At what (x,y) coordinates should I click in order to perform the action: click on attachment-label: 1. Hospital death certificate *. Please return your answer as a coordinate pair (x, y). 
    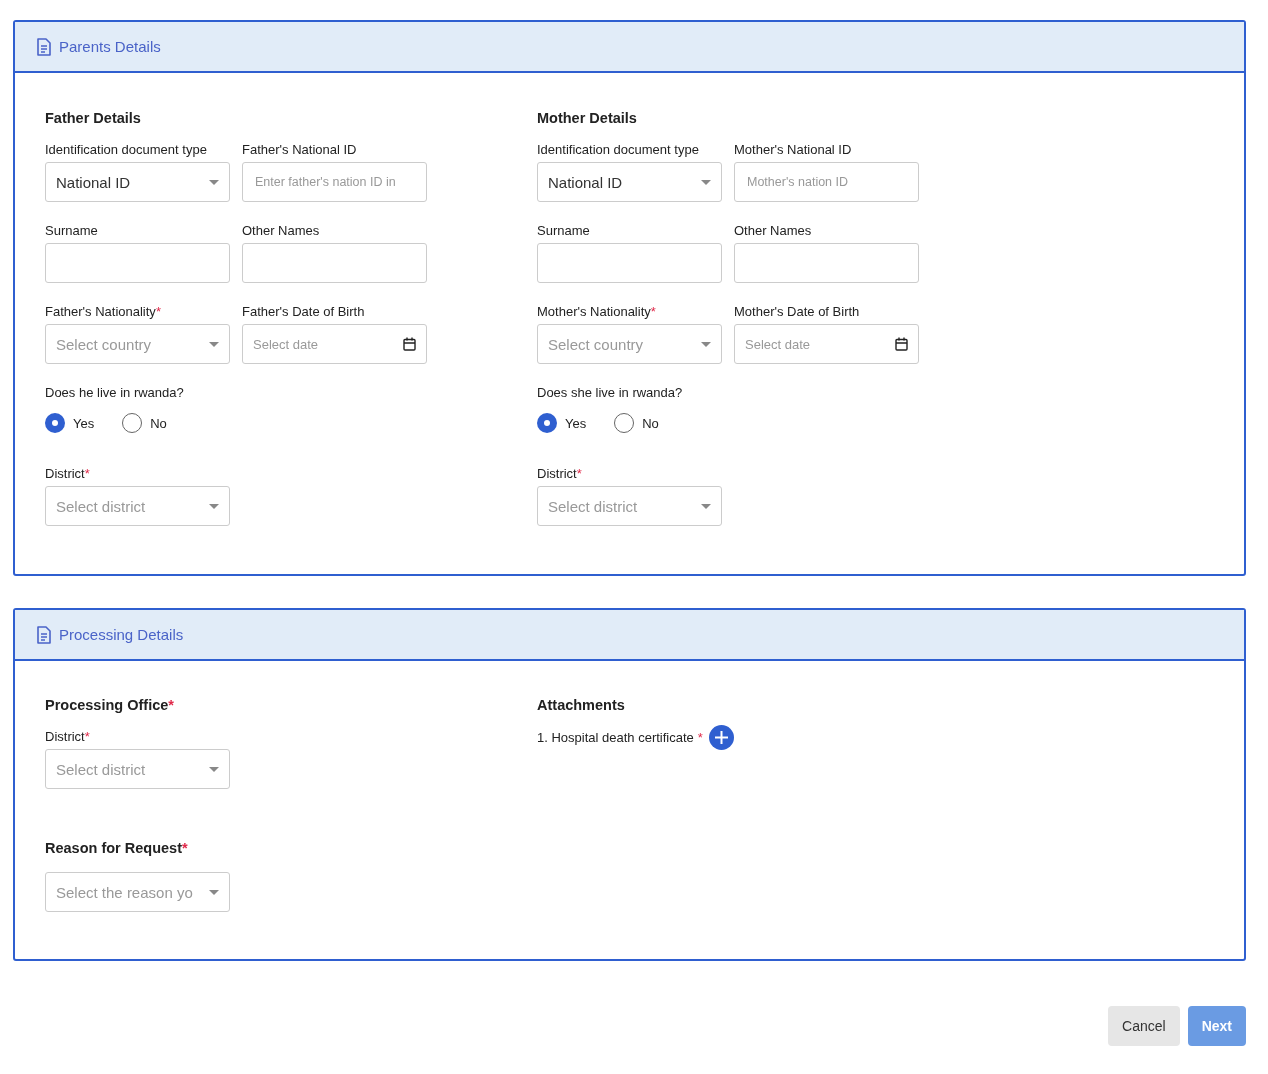
    Looking at the image, I should click on (620, 737).